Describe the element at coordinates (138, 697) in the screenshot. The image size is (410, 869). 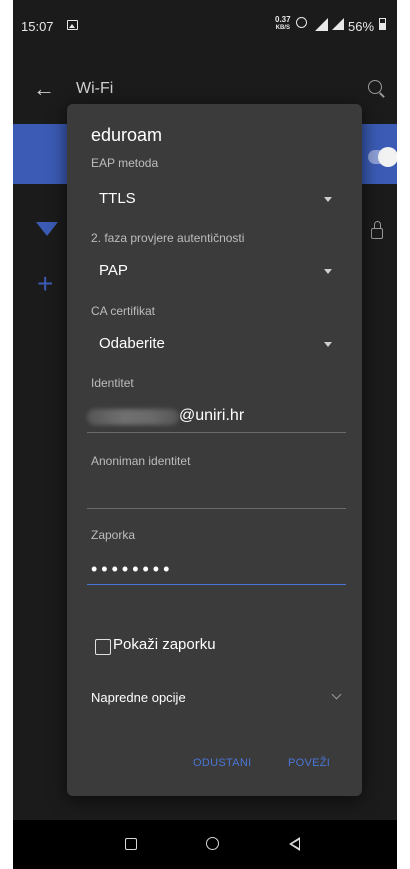
I see `advanced-options-label: Napredne opcije` at that location.